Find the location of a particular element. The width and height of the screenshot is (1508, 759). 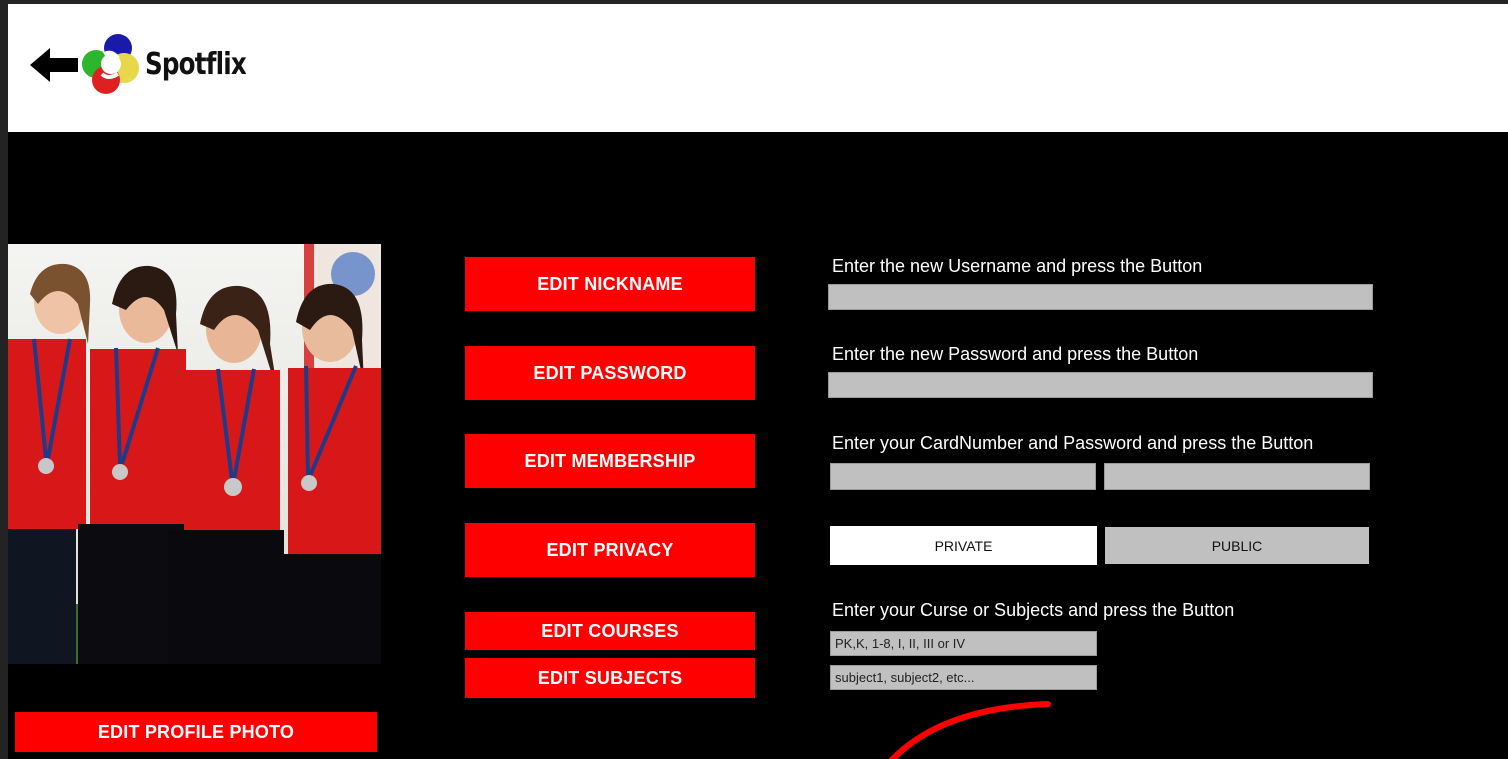

brand-name: Spotflix is located at coordinates (196, 64).